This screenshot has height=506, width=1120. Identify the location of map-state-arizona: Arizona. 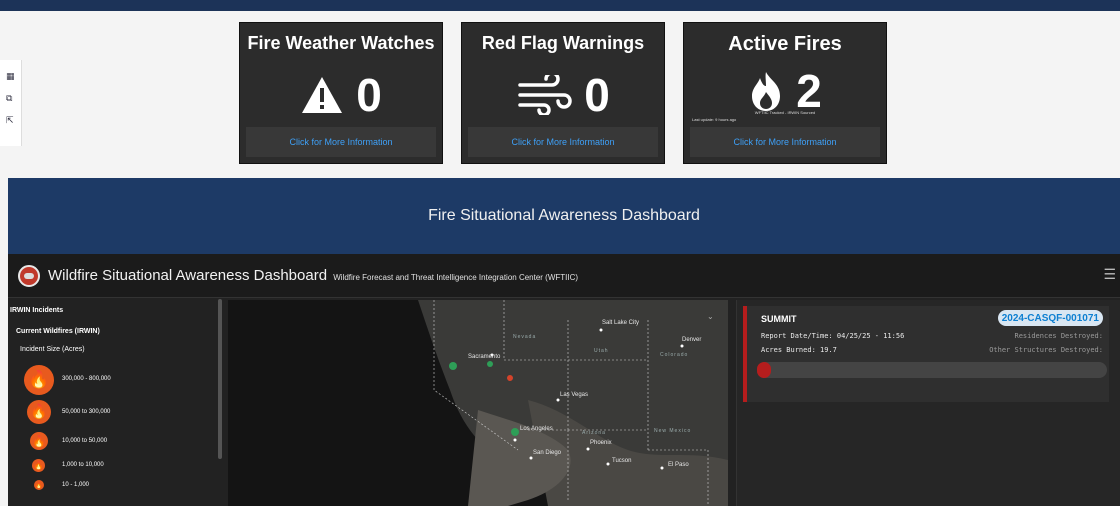
(594, 433).